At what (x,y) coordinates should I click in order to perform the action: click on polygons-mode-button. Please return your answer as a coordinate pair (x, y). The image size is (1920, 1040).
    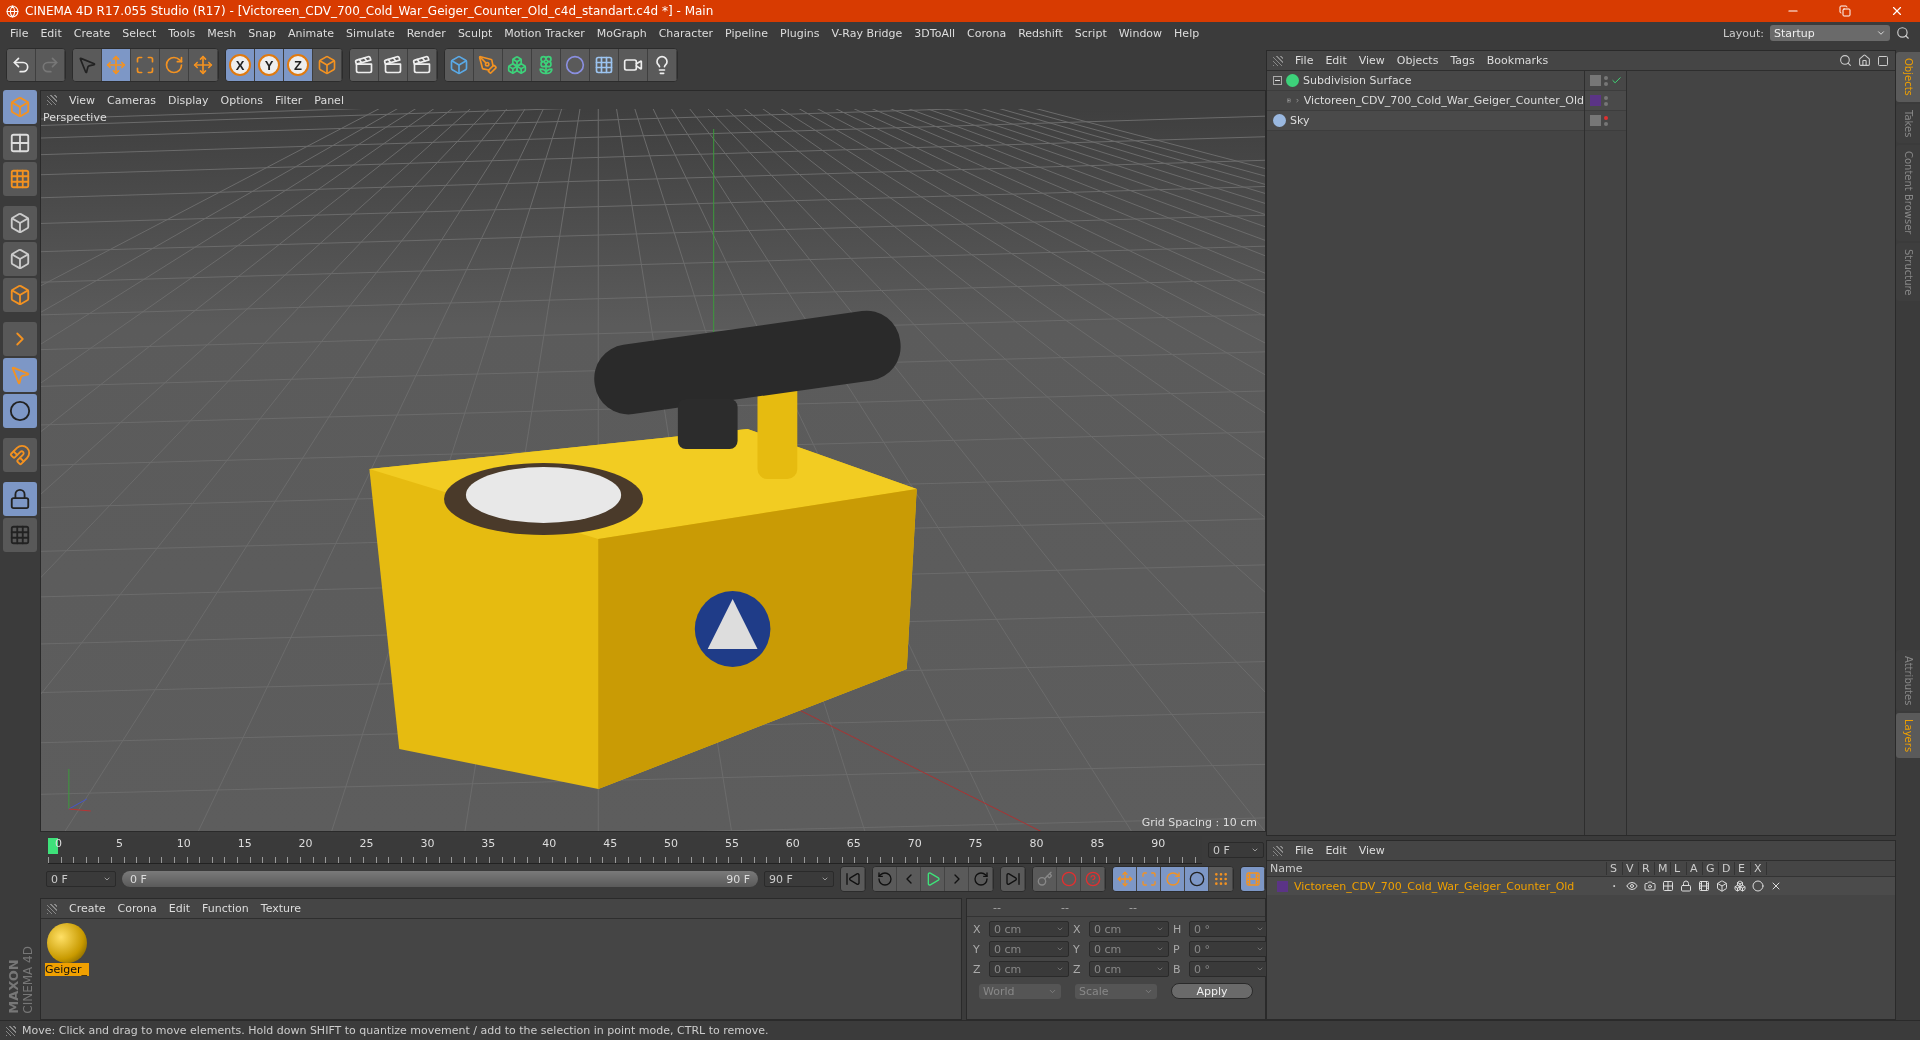
    Looking at the image, I should click on (20, 295).